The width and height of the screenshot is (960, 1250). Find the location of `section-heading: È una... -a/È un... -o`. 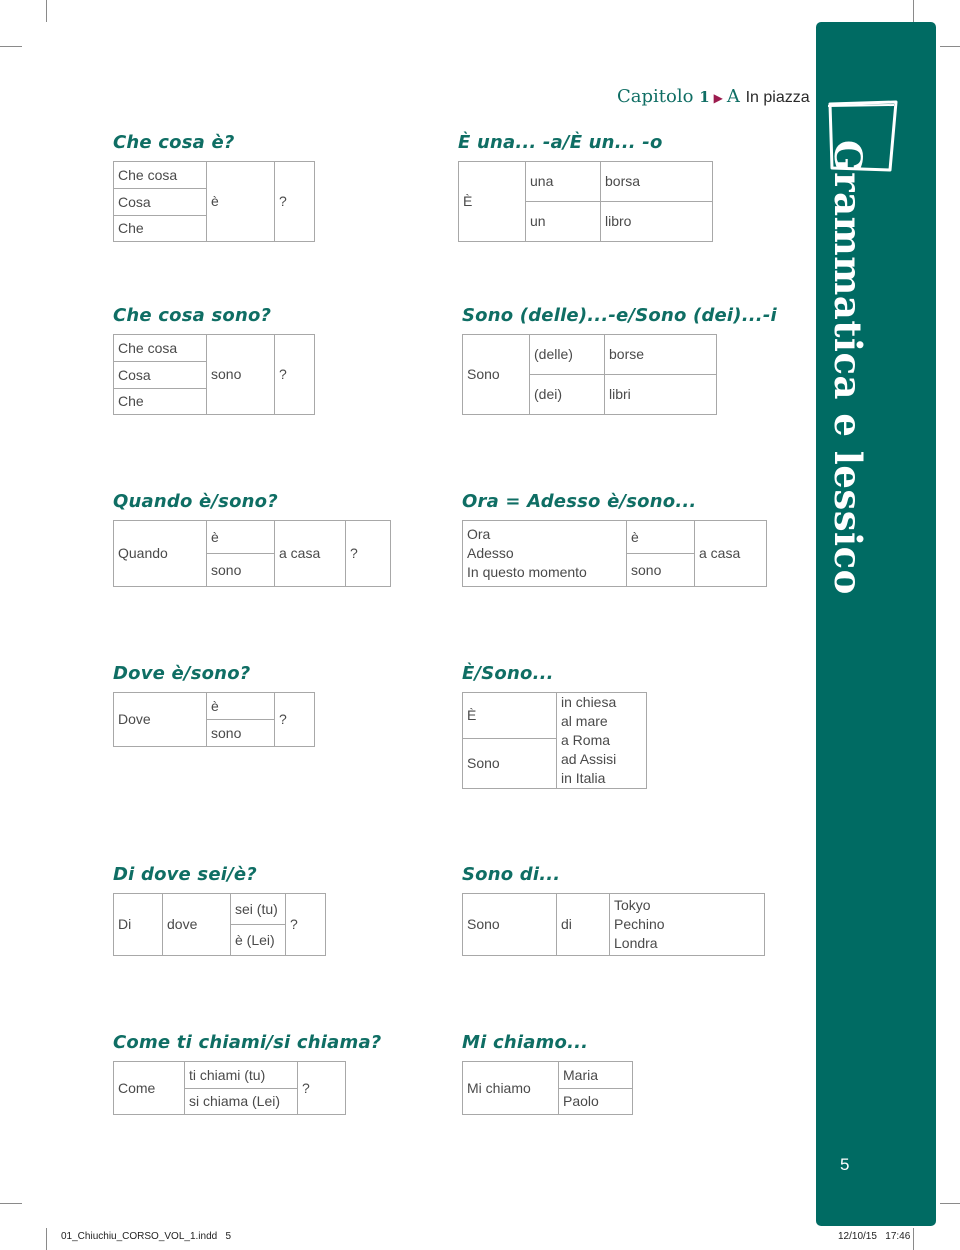

section-heading: È una... -a/È un... -o is located at coordinates (560, 142).